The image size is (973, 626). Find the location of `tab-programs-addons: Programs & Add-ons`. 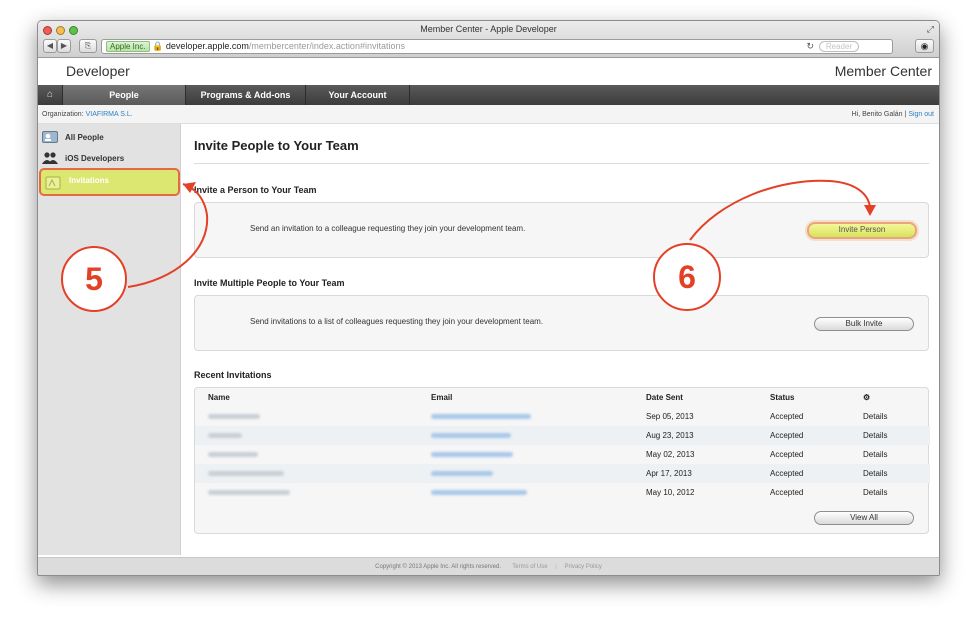

tab-programs-addons: Programs & Add-ons is located at coordinates (246, 95).